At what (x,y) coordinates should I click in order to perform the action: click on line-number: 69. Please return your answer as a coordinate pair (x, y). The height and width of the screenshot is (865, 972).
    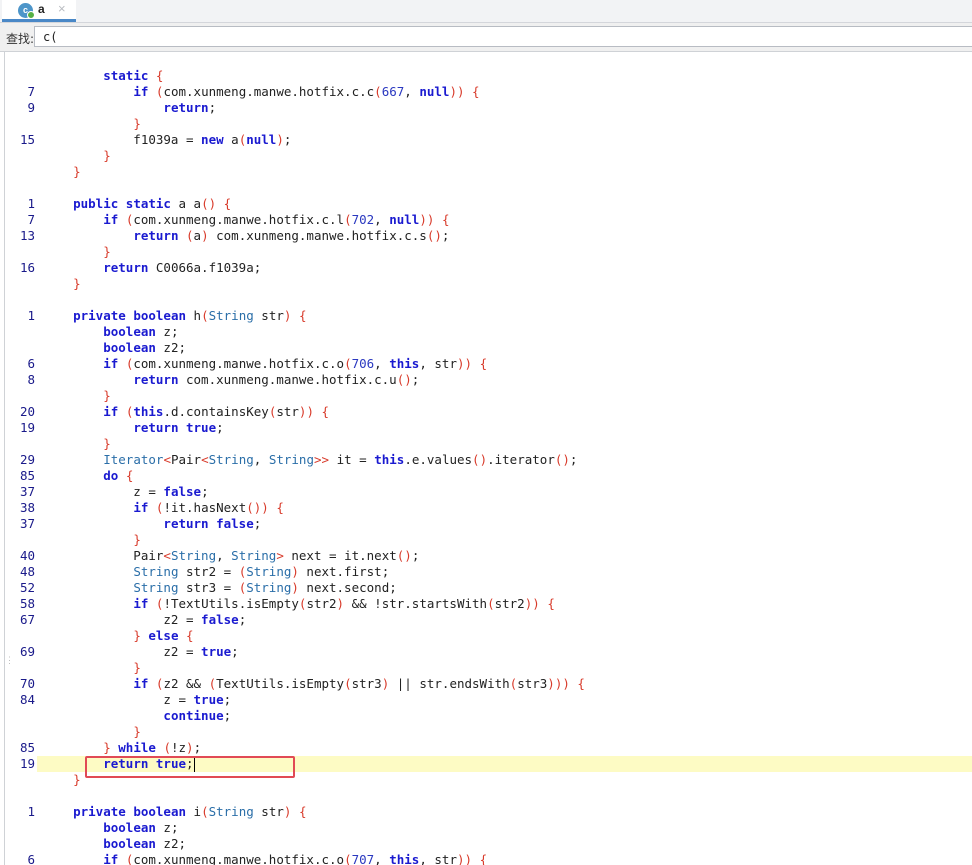
    Looking at the image, I should click on (27, 651).